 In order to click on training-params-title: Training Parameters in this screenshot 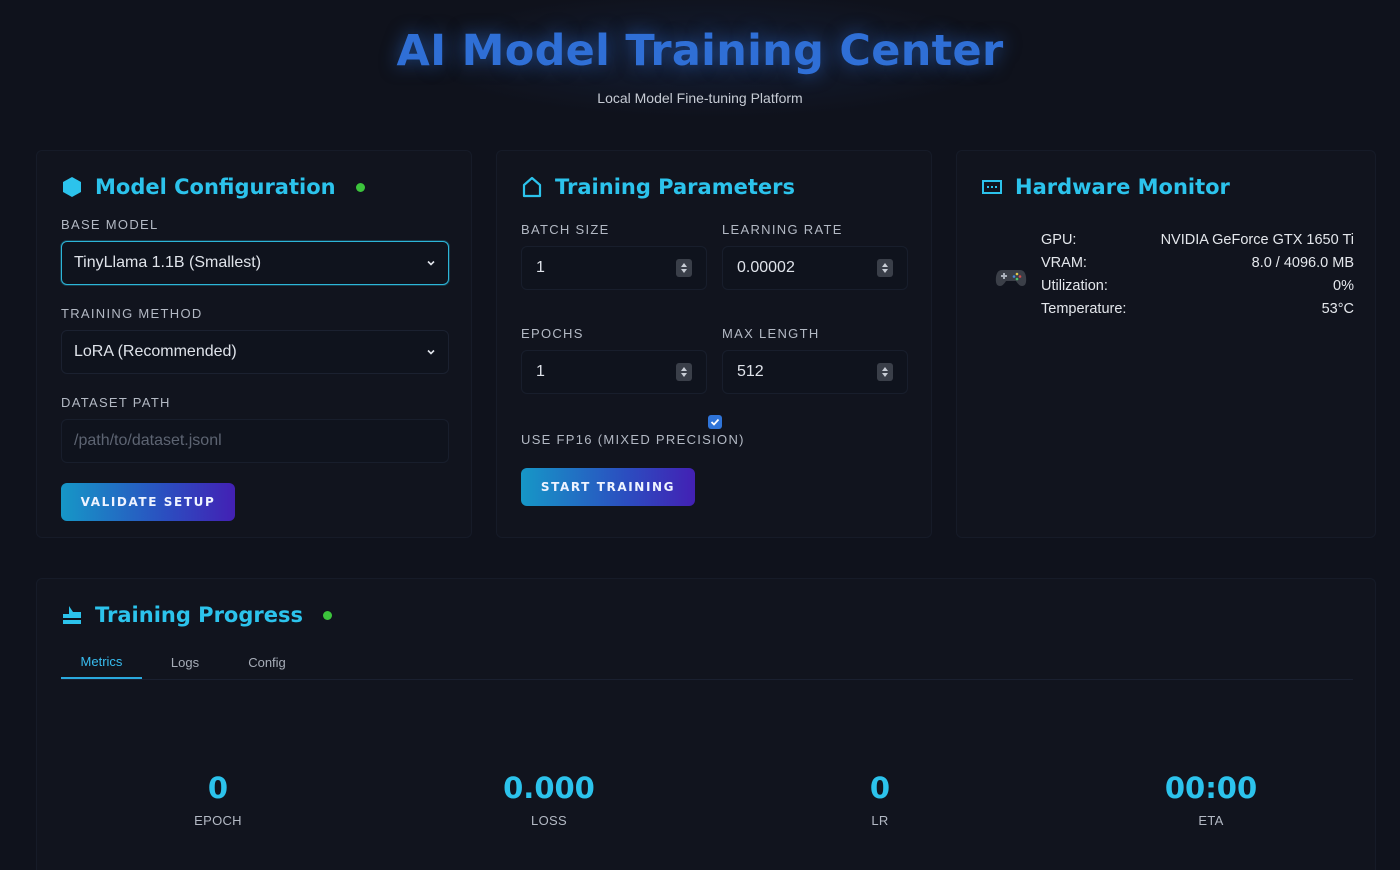, I will do `click(675, 187)`.